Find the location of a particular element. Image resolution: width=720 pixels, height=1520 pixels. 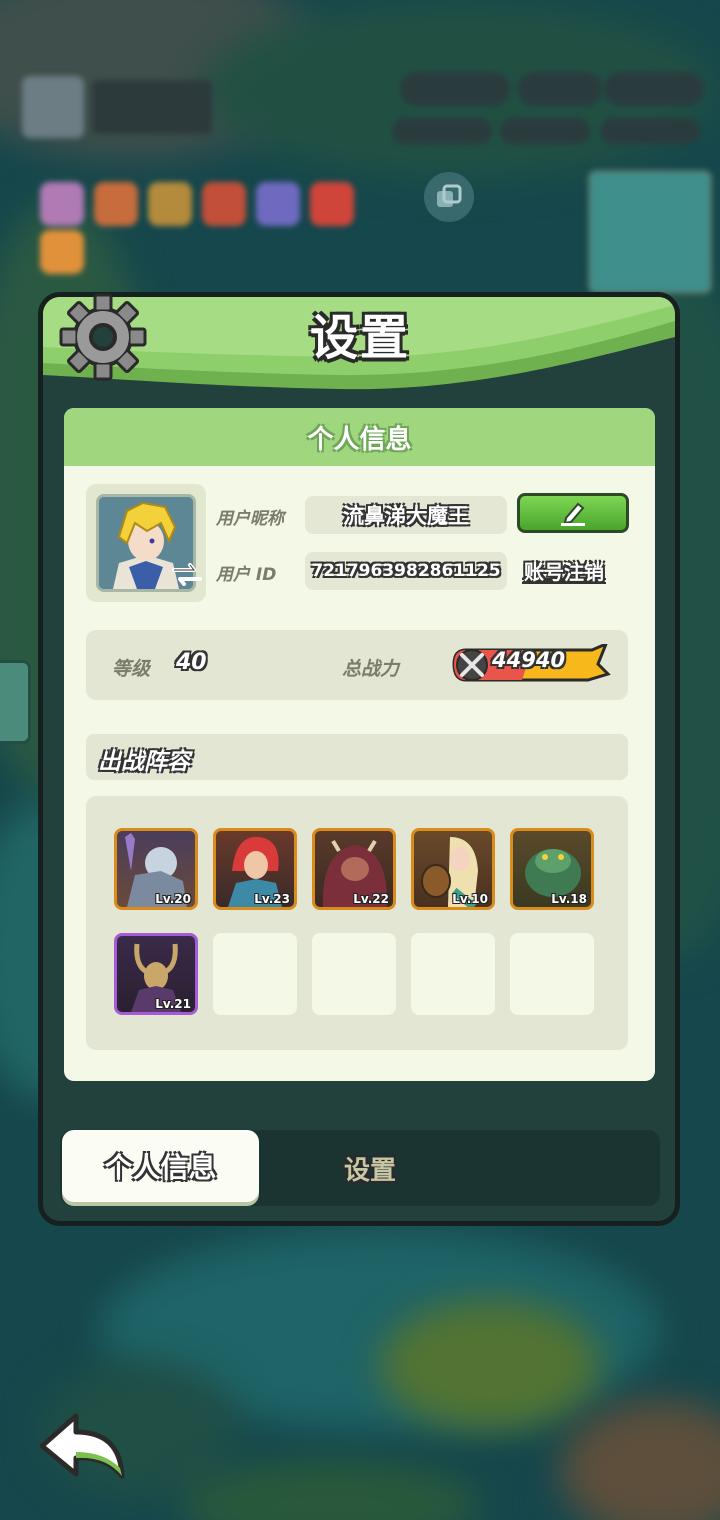

stats-box: 等级 40 总战力 44940 is located at coordinates (357, 665).